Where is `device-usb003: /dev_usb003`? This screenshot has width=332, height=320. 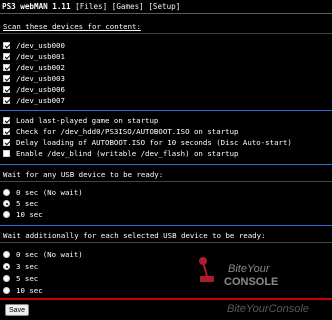 device-usb003: /dev_usb003 is located at coordinates (34, 78).